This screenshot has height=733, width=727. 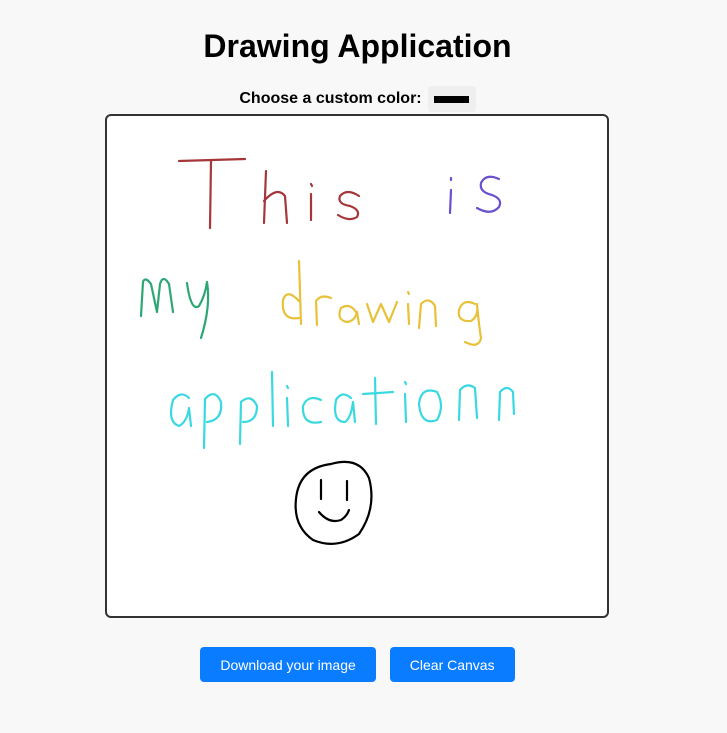 I want to click on color-swatch, so click(x=452, y=99).